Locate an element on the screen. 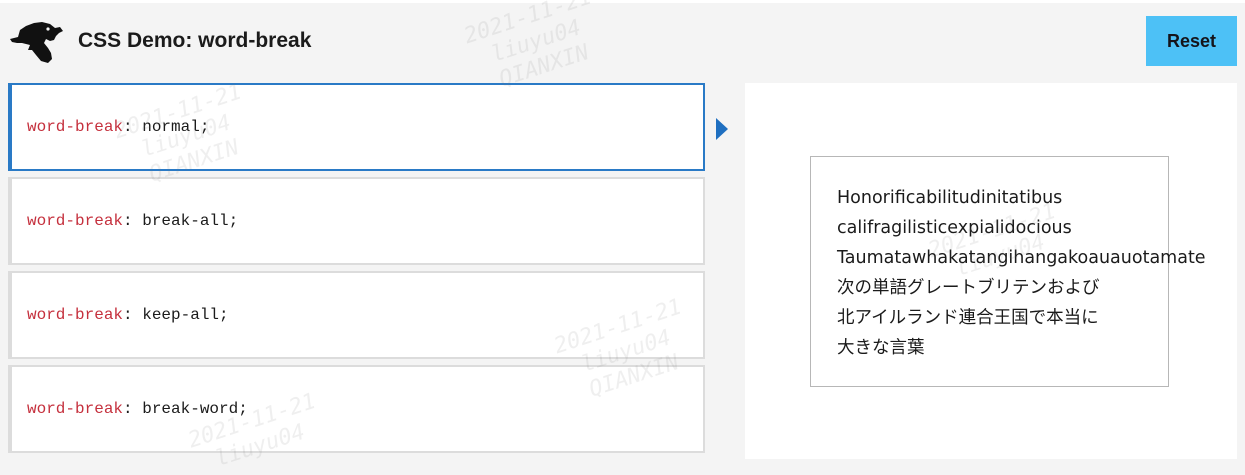  choice-break-all: word-break: break-all; is located at coordinates (356, 221).